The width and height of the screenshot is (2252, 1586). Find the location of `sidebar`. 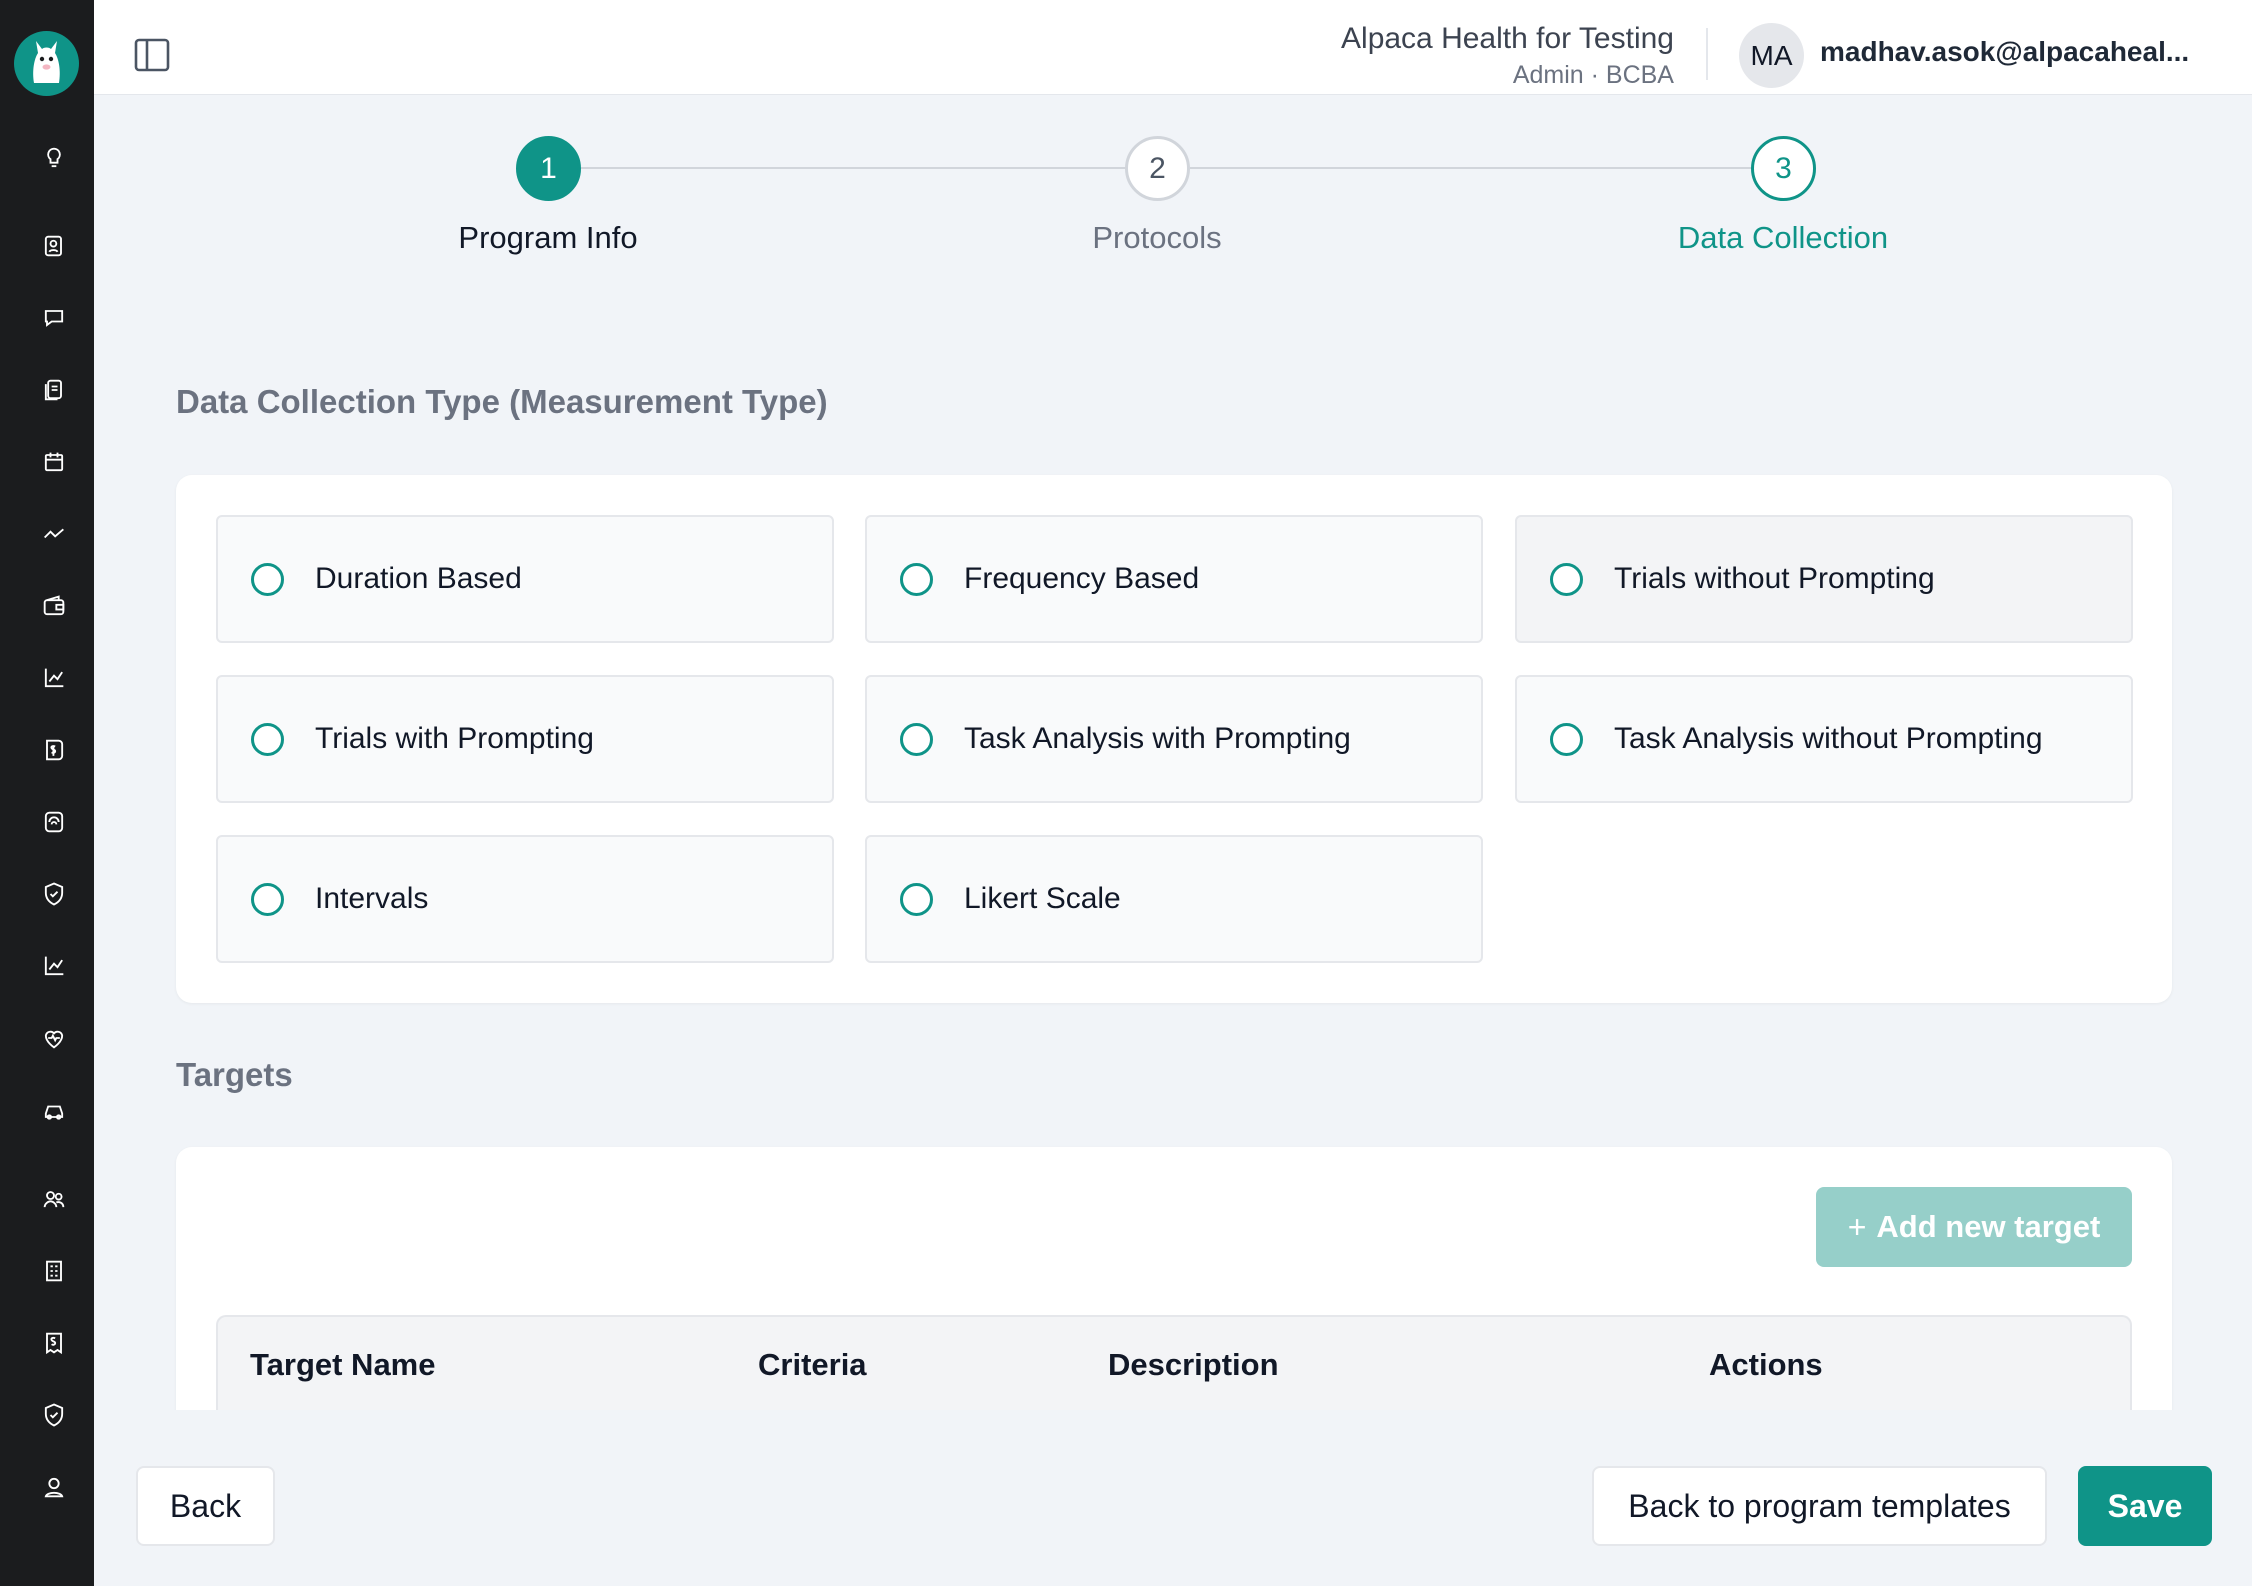

sidebar is located at coordinates (47, 793).